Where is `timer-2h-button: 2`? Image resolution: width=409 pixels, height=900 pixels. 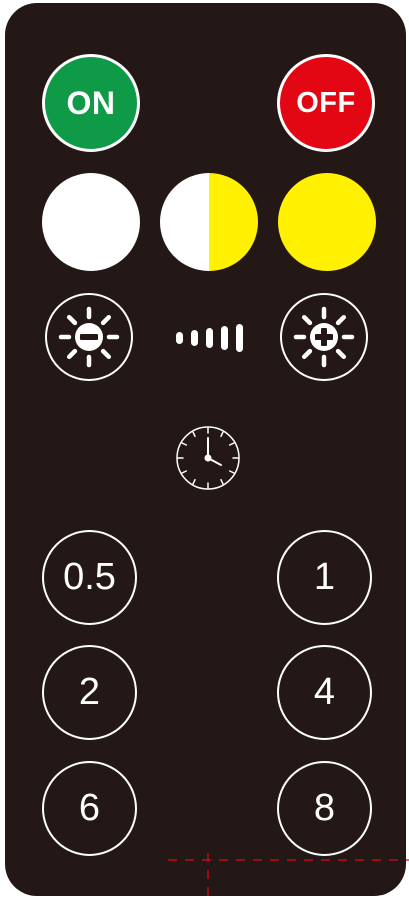
timer-2h-button: 2 is located at coordinates (89, 692).